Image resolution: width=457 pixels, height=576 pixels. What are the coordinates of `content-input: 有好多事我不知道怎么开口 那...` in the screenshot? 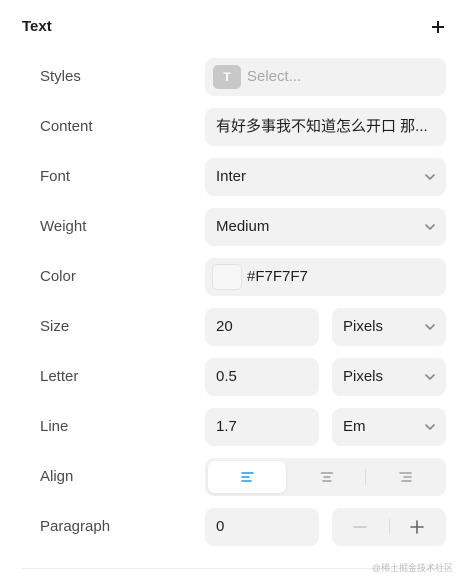 It's located at (325, 127).